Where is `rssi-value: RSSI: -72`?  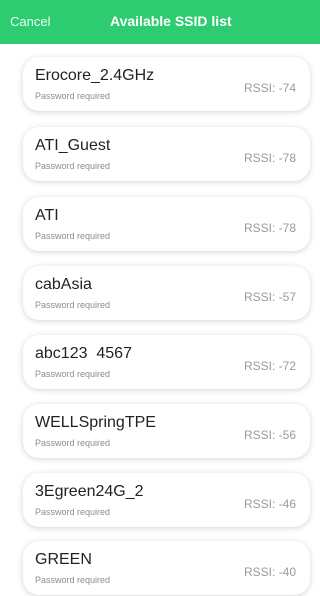 rssi-value: RSSI: -72 is located at coordinates (269, 366).